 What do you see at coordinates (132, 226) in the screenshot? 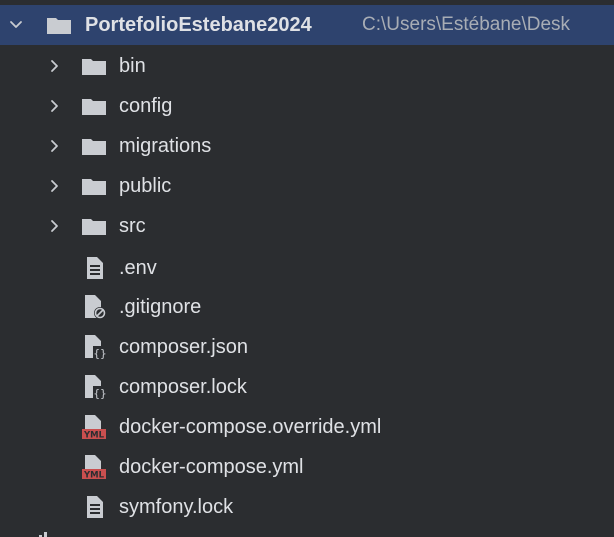
I see `folder-label: src` at bounding box center [132, 226].